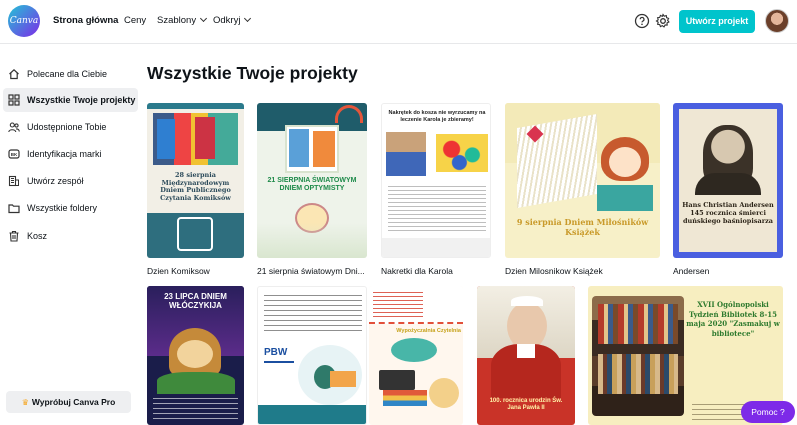 The width and height of the screenshot is (797, 425). I want to click on sidebar-item-all-projects: Wszystkie Twoje projekty, so click(70, 100).